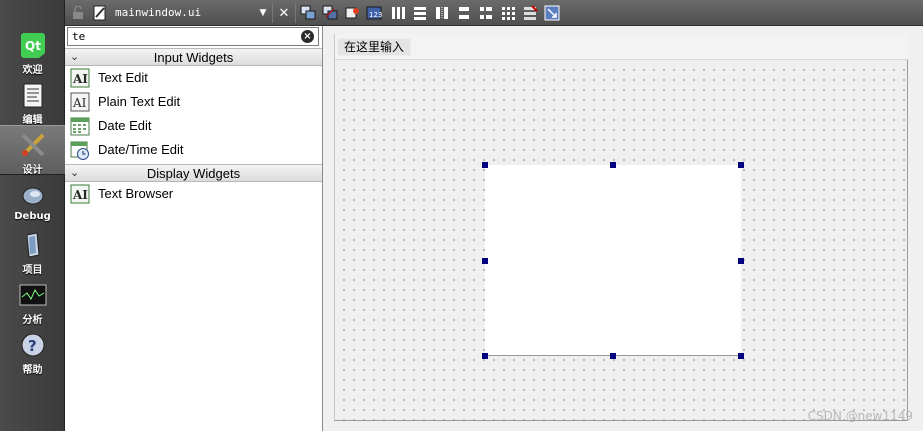 This screenshot has width=923, height=431. Describe the element at coordinates (398, 13) in the screenshot. I see `layout-horizontal-icon` at that location.